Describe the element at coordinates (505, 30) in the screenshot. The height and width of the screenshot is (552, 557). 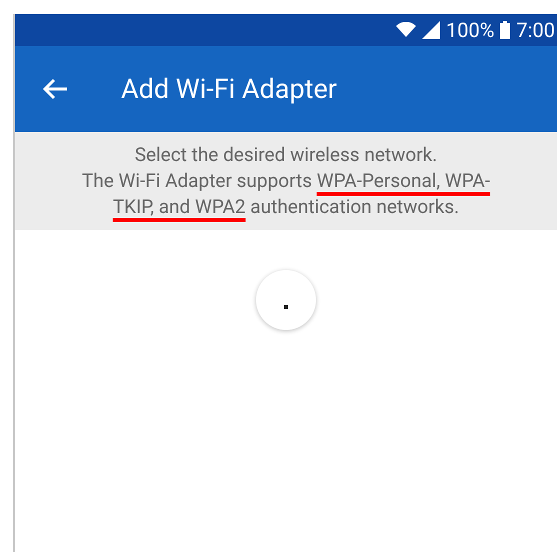
I see `battery-icon` at that location.